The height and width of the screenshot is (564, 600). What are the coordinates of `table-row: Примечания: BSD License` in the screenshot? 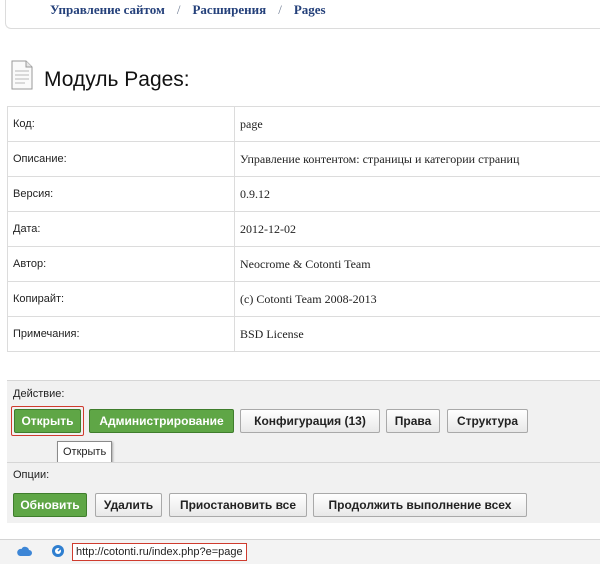 It's located at (304, 334).